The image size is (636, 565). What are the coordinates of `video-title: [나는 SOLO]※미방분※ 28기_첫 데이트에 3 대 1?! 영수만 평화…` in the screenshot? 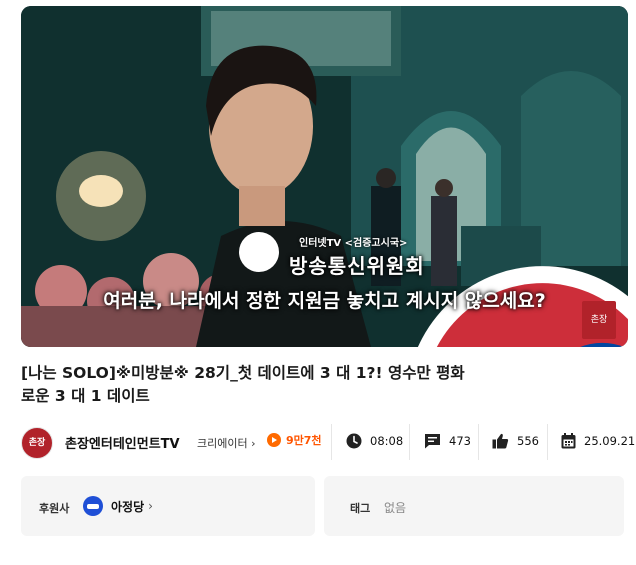 It's located at (266, 385).